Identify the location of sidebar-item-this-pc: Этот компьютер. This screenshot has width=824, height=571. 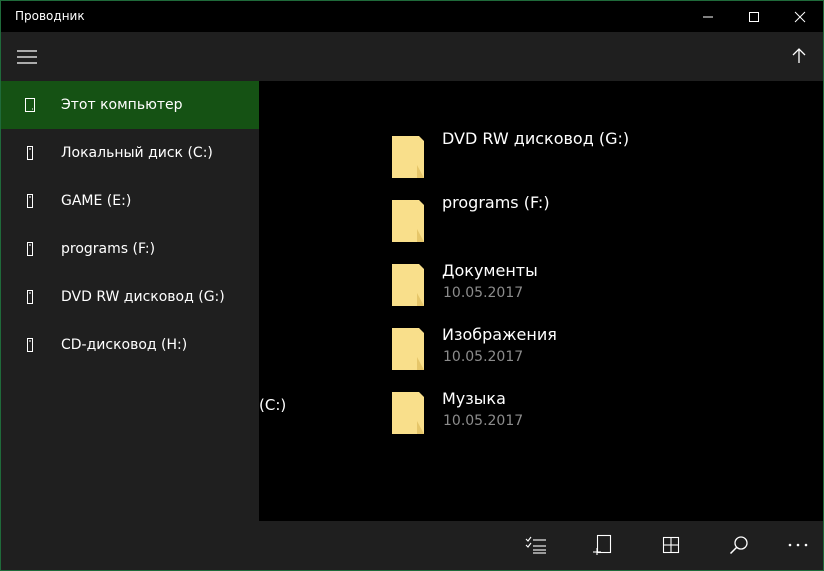
(130, 105).